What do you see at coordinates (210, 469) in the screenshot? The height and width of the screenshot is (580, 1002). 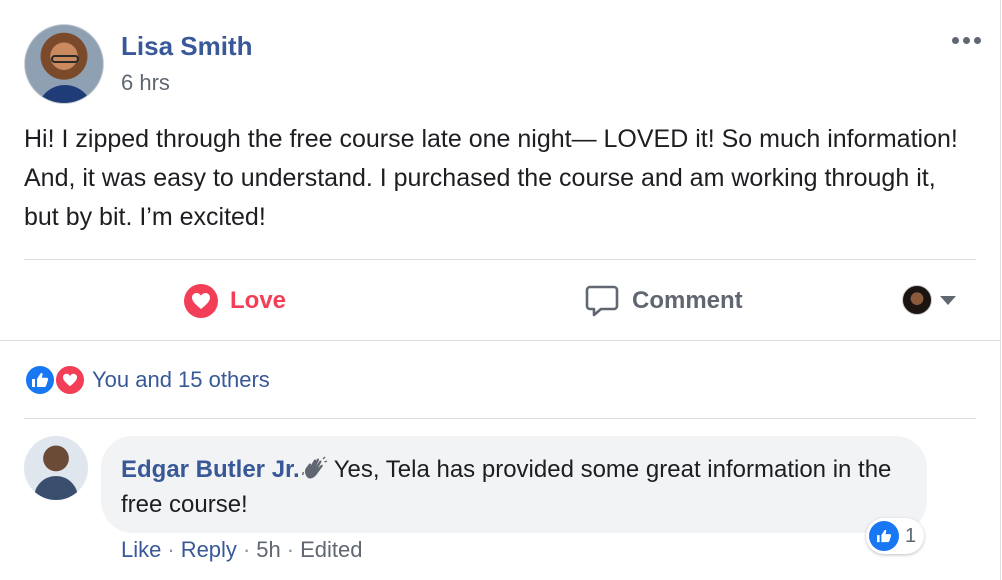 I see `commenter-name: Edgar Butler Jr.` at bounding box center [210, 469].